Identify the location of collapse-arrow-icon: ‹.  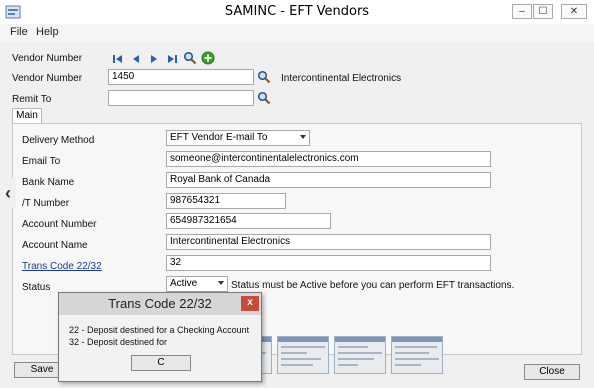
(8, 193).